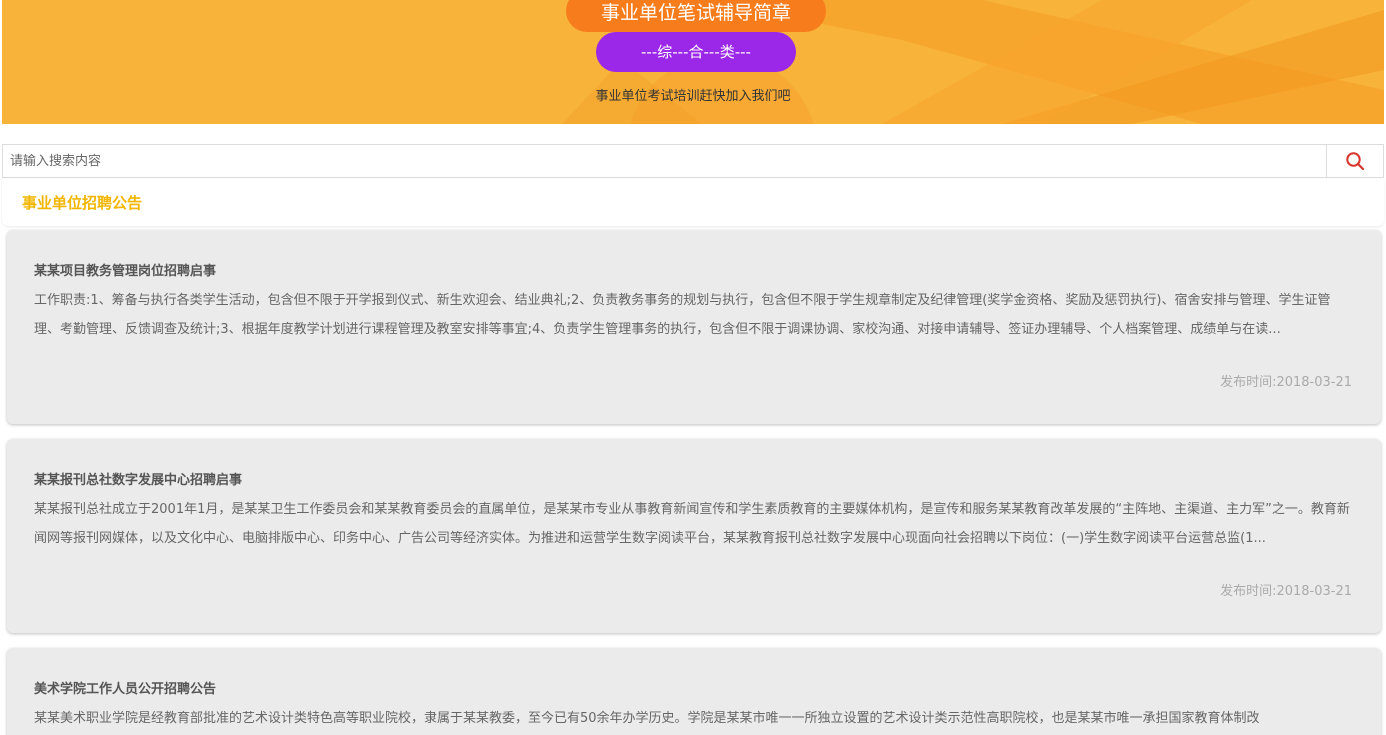  What do you see at coordinates (82, 203) in the screenshot?
I see `section-title: 事业单位招聘公告` at bounding box center [82, 203].